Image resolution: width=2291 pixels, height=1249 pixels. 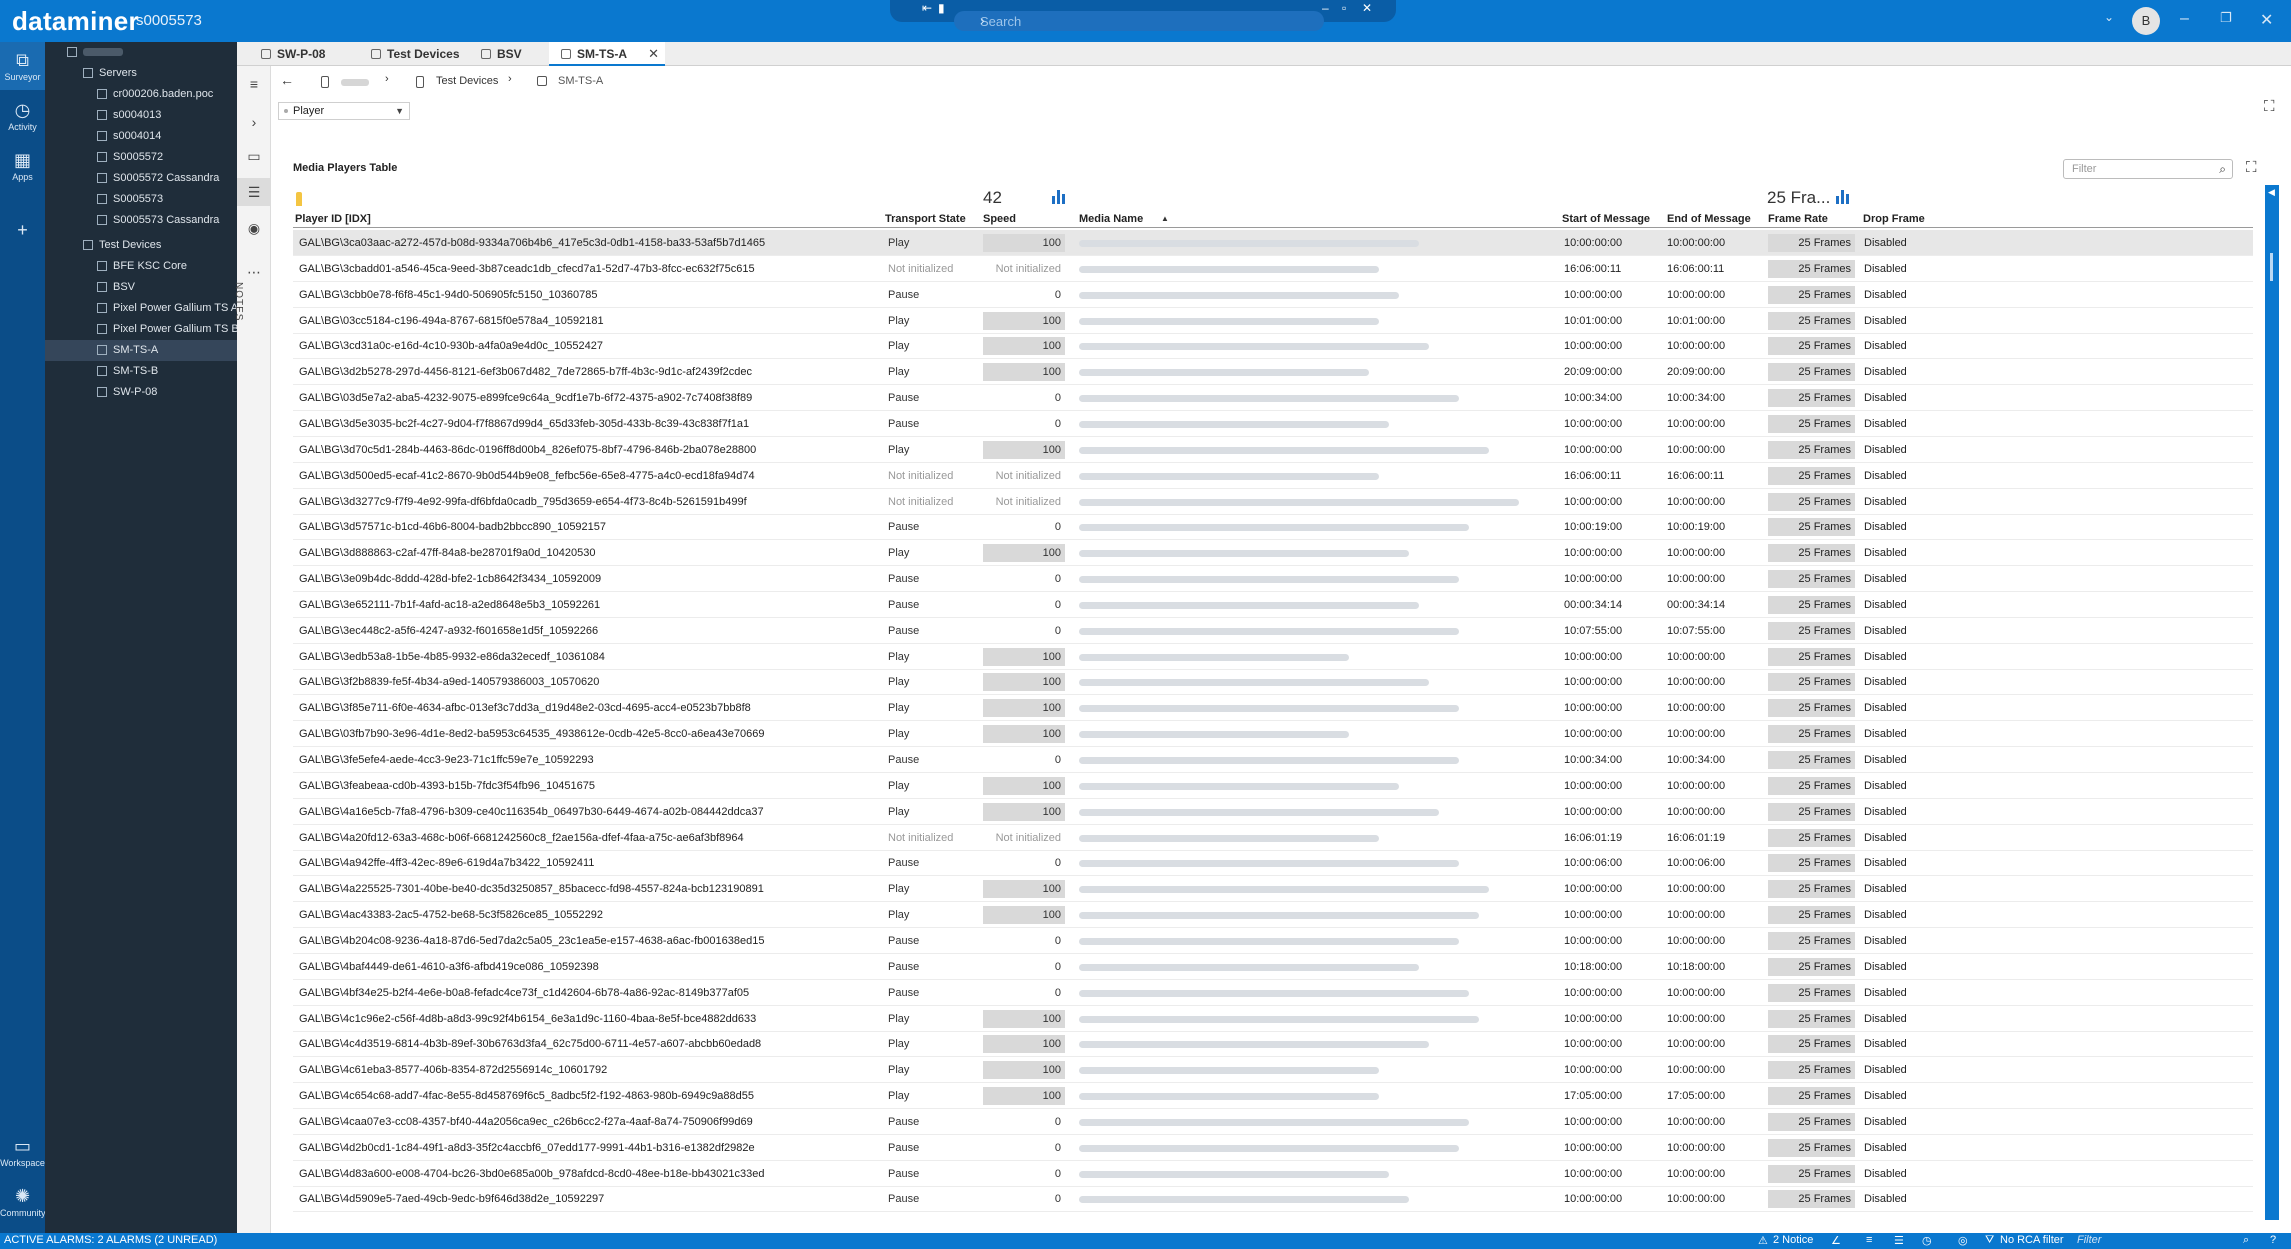 What do you see at coordinates (2272, 702) in the screenshot?
I see `table-scrollbar: ◀` at bounding box center [2272, 702].